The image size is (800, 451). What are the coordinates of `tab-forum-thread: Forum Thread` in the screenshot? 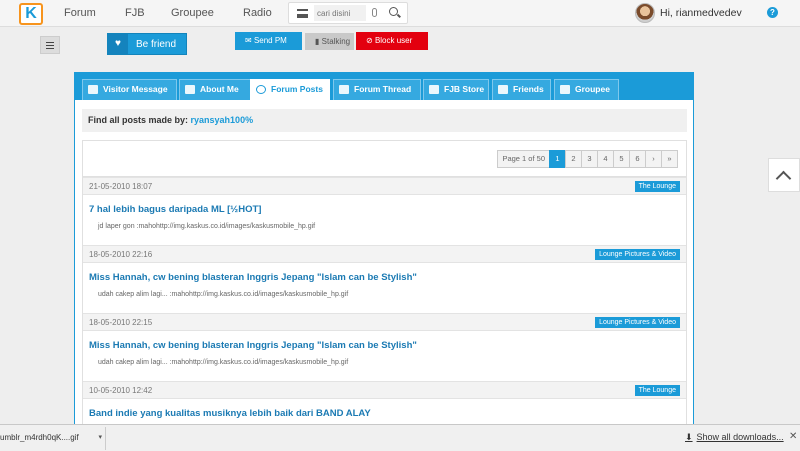 It's located at (377, 89).